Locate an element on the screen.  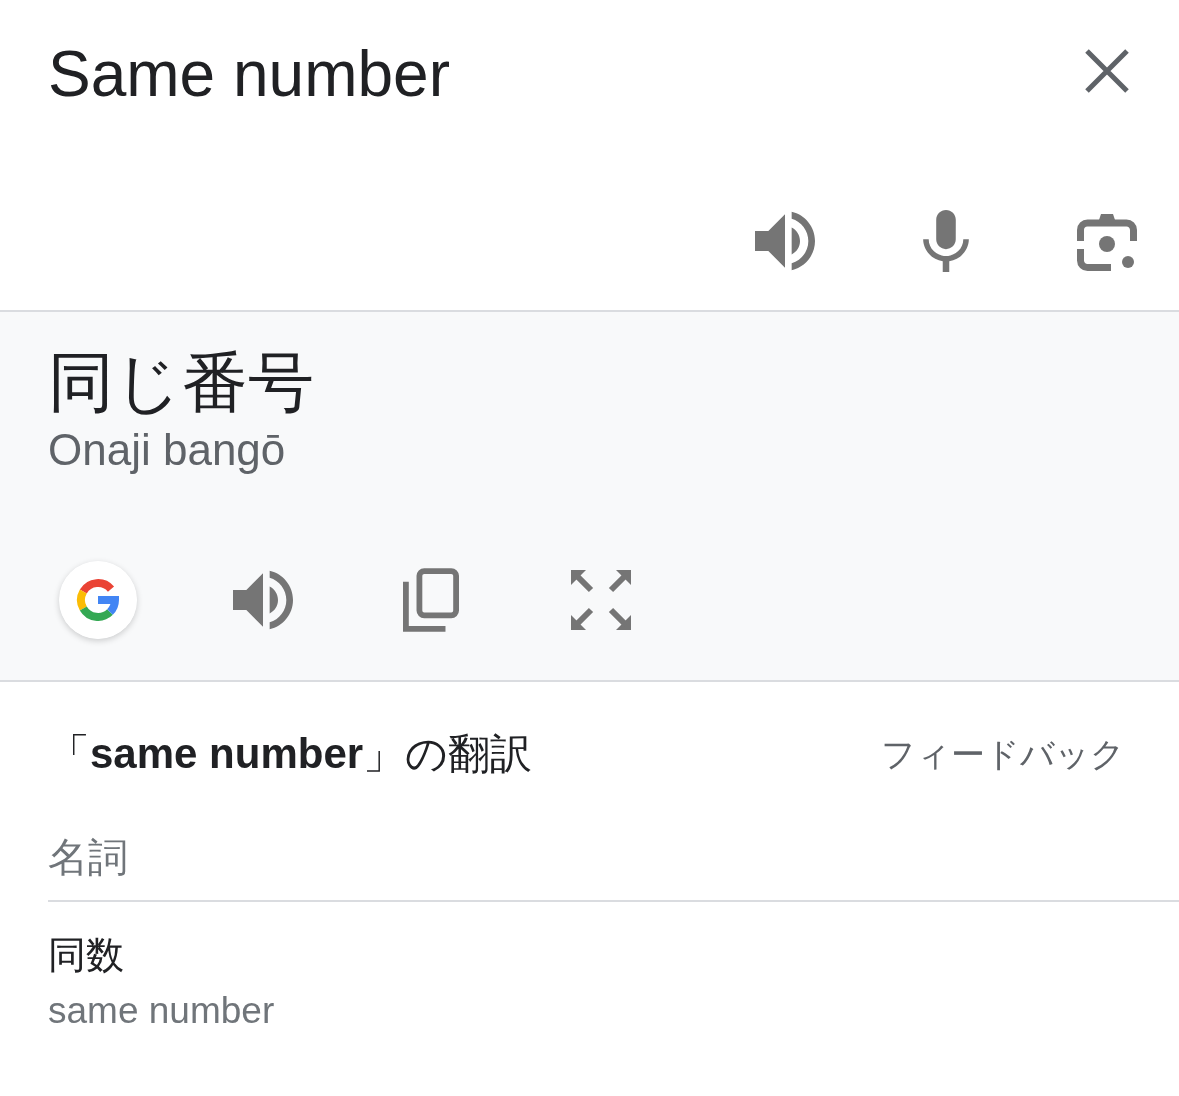
translation-term: 同数 is located at coordinates (86, 955).